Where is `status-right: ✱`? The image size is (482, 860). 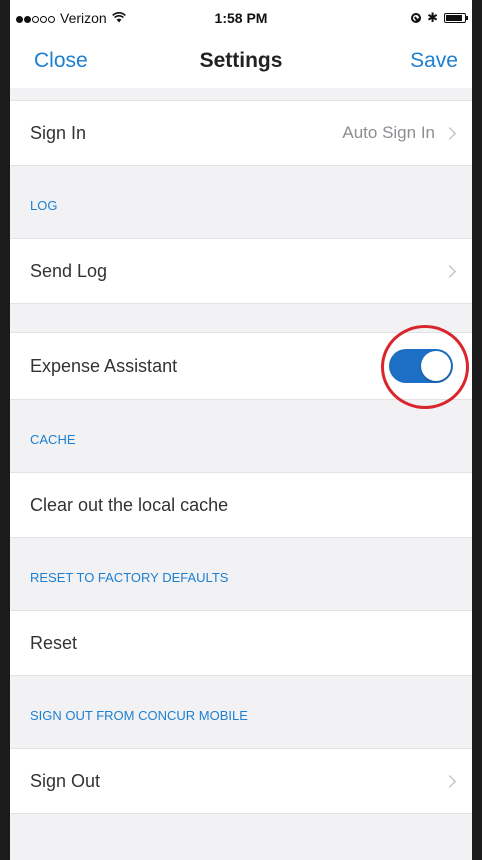 status-right: ✱ is located at coordinates (439, 18).